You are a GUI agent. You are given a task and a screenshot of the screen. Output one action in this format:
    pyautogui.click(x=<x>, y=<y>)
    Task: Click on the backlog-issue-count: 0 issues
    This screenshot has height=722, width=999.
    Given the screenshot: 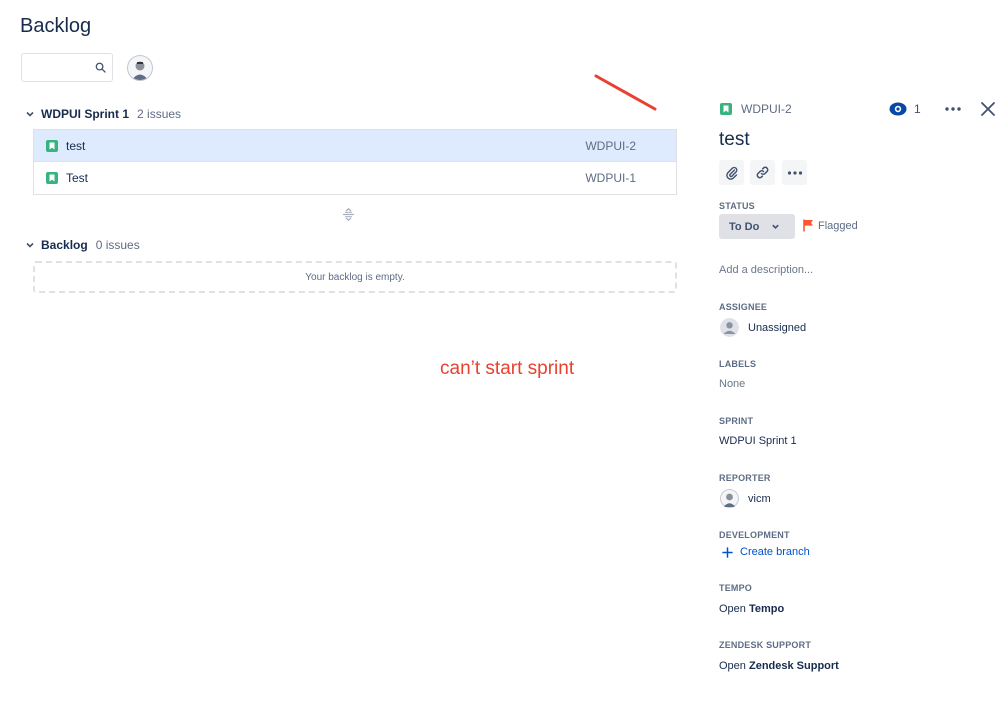 What is the action you would take?
    pyautogui.click(x=117, y=245)
    